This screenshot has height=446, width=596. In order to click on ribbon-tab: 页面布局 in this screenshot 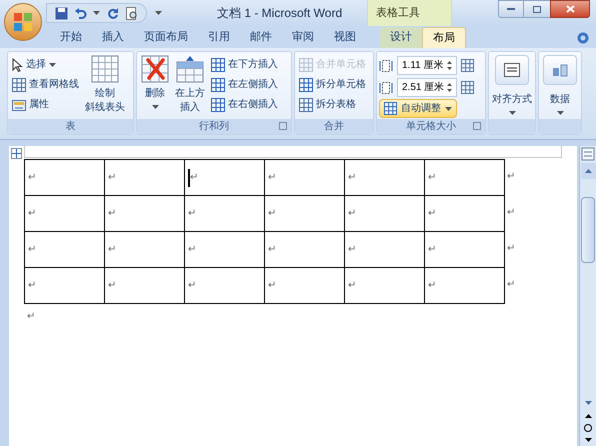, I will do `click(166, 37)`.